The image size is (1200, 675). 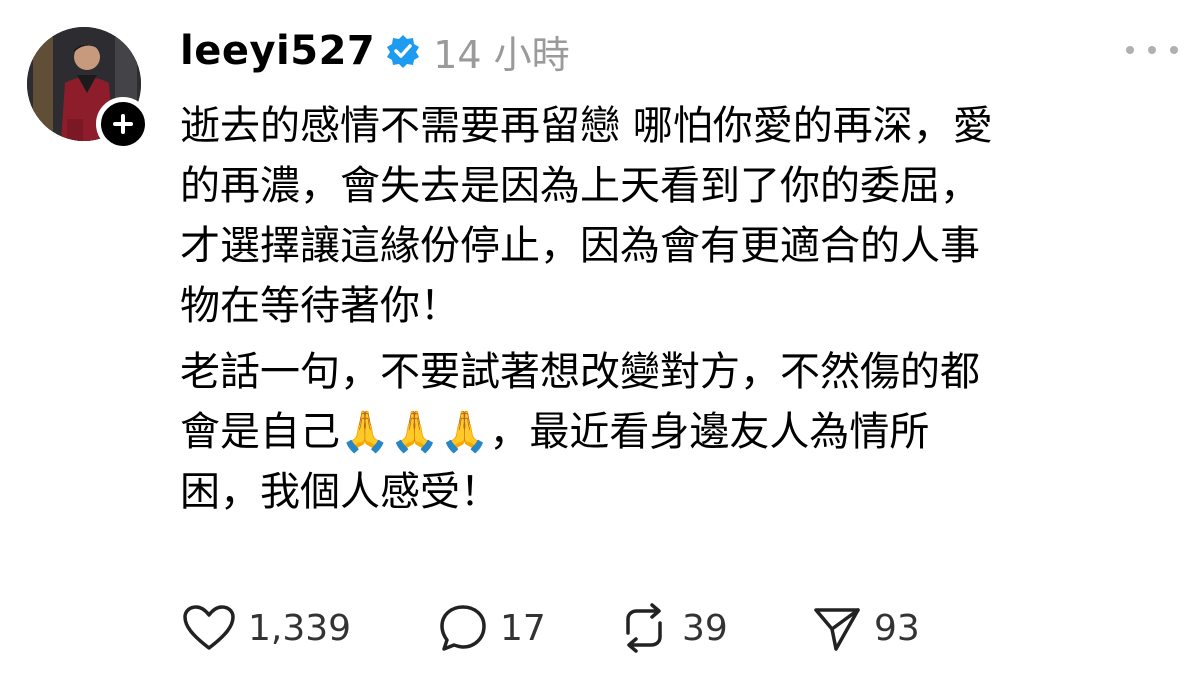 What do you see at coordinates (897, 628) in the screenshot?
I see `share-count: 93` at bounding box center [897, 628].